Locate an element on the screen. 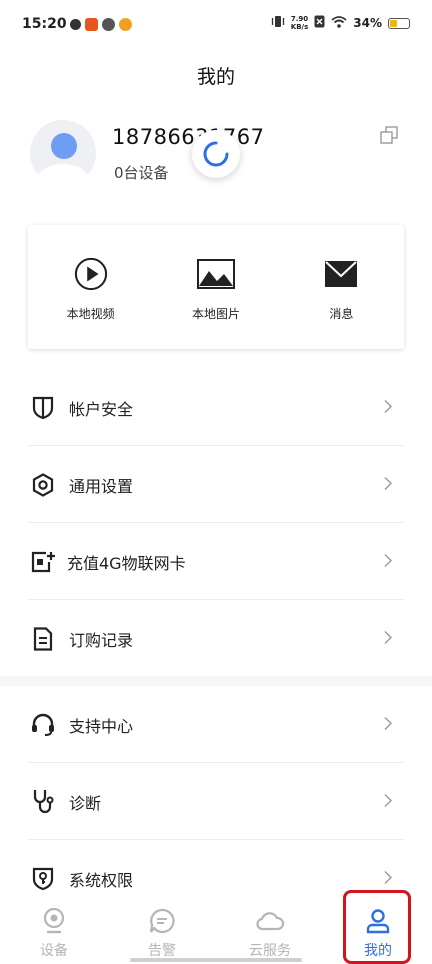 Image resolution: width=432 pixels, height=964 pixels. menu-label: 订购记录 is located at coordinates (101, 640).